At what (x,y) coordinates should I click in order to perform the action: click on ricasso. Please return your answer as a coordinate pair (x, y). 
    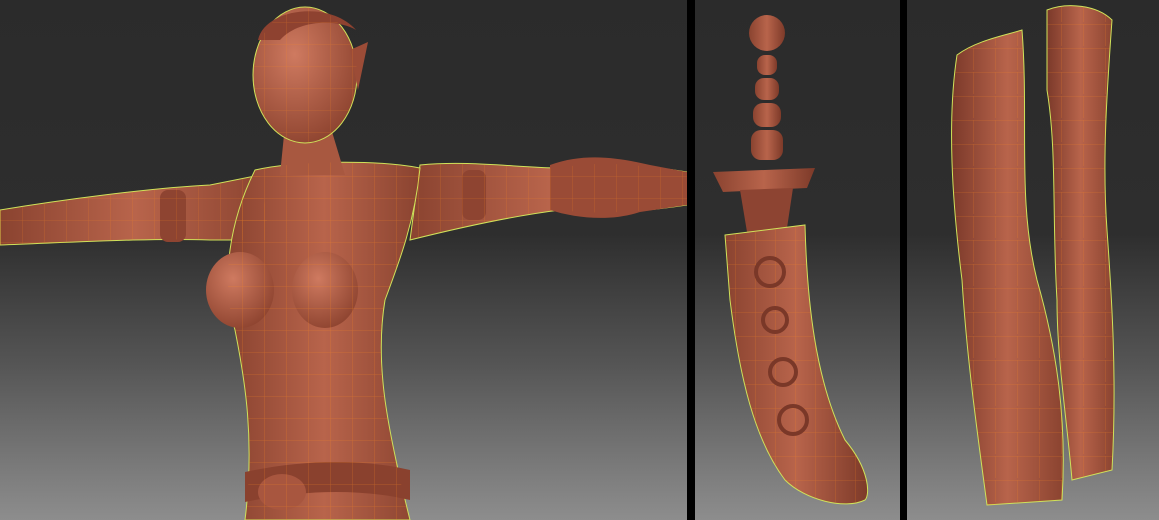
    Looking at the image, I should click on (766, 210).